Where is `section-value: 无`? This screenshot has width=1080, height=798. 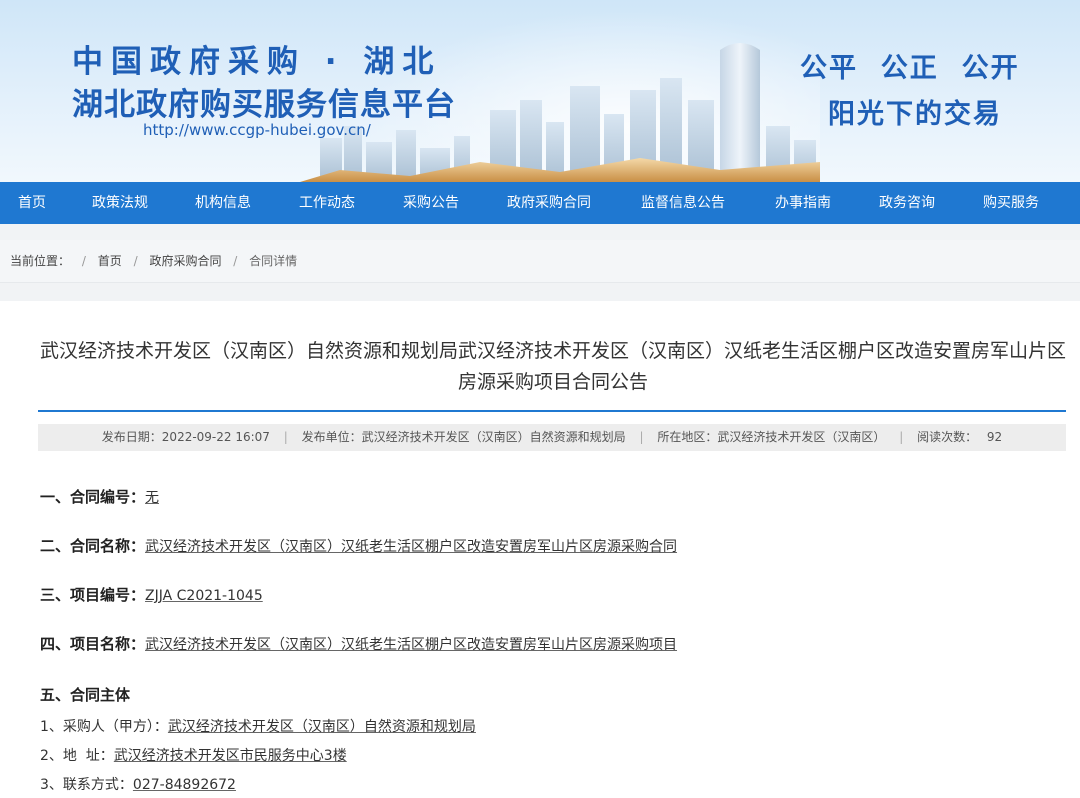
section-value: 无 is located at coordinates (152, 498).